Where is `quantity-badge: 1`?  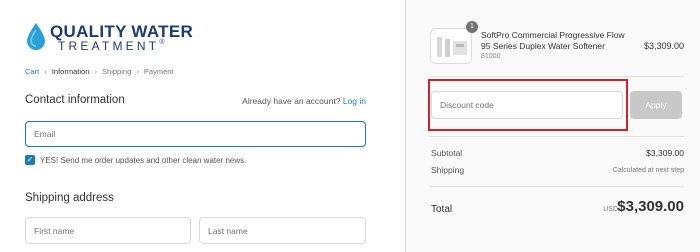 quantity-badge: 1 is located at coordinates (472, 27).